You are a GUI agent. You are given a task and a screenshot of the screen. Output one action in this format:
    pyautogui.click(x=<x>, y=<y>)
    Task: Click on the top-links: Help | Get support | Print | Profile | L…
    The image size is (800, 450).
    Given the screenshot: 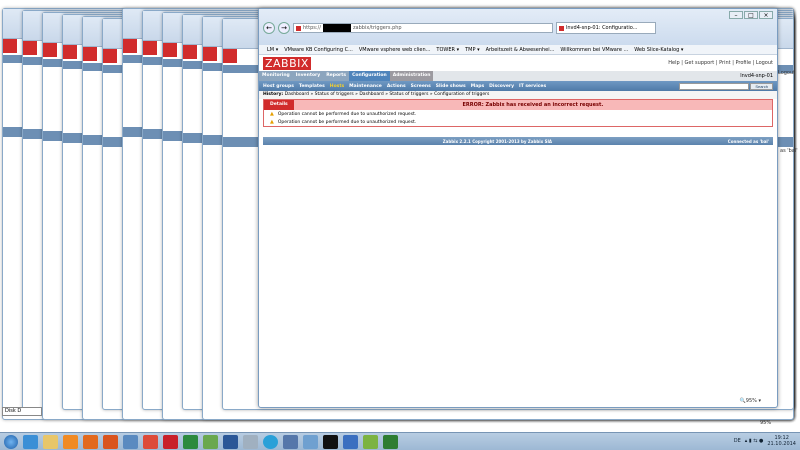 What is the action you would take?
    pyautogui.click(x=720, y=63)
    